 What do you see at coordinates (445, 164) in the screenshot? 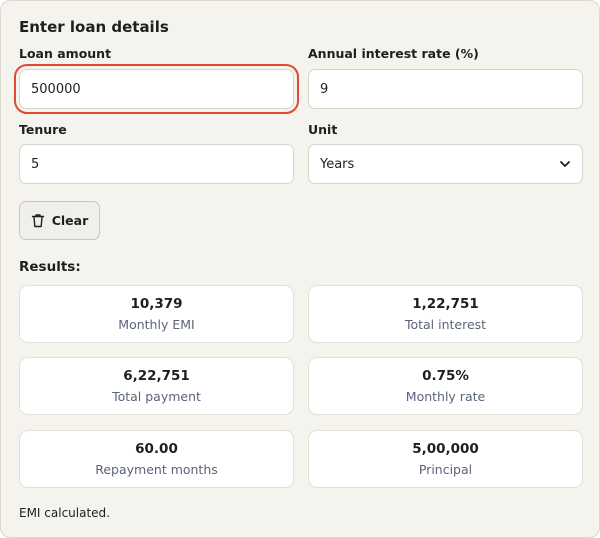
I see `unit-select: Years` at bounding box center [445, 164].